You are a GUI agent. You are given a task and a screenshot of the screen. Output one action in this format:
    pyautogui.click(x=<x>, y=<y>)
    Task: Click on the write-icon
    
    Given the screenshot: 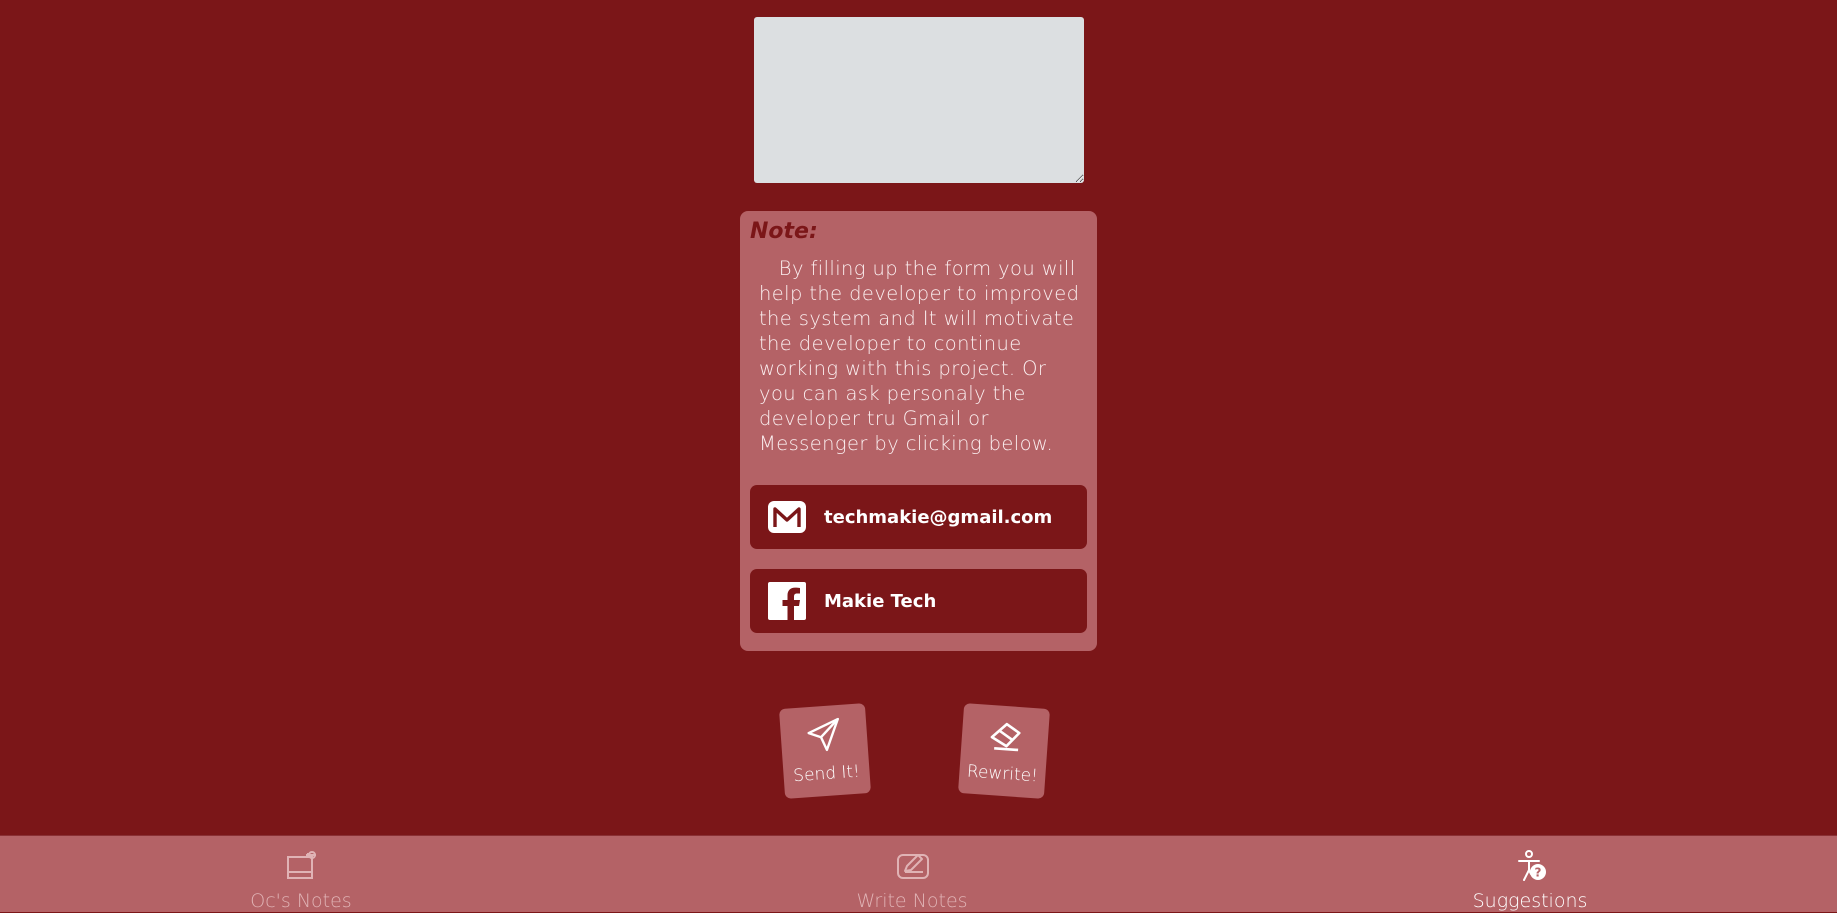 What is the action you would take?
    pyautogui.click(x=913, y=866)
    